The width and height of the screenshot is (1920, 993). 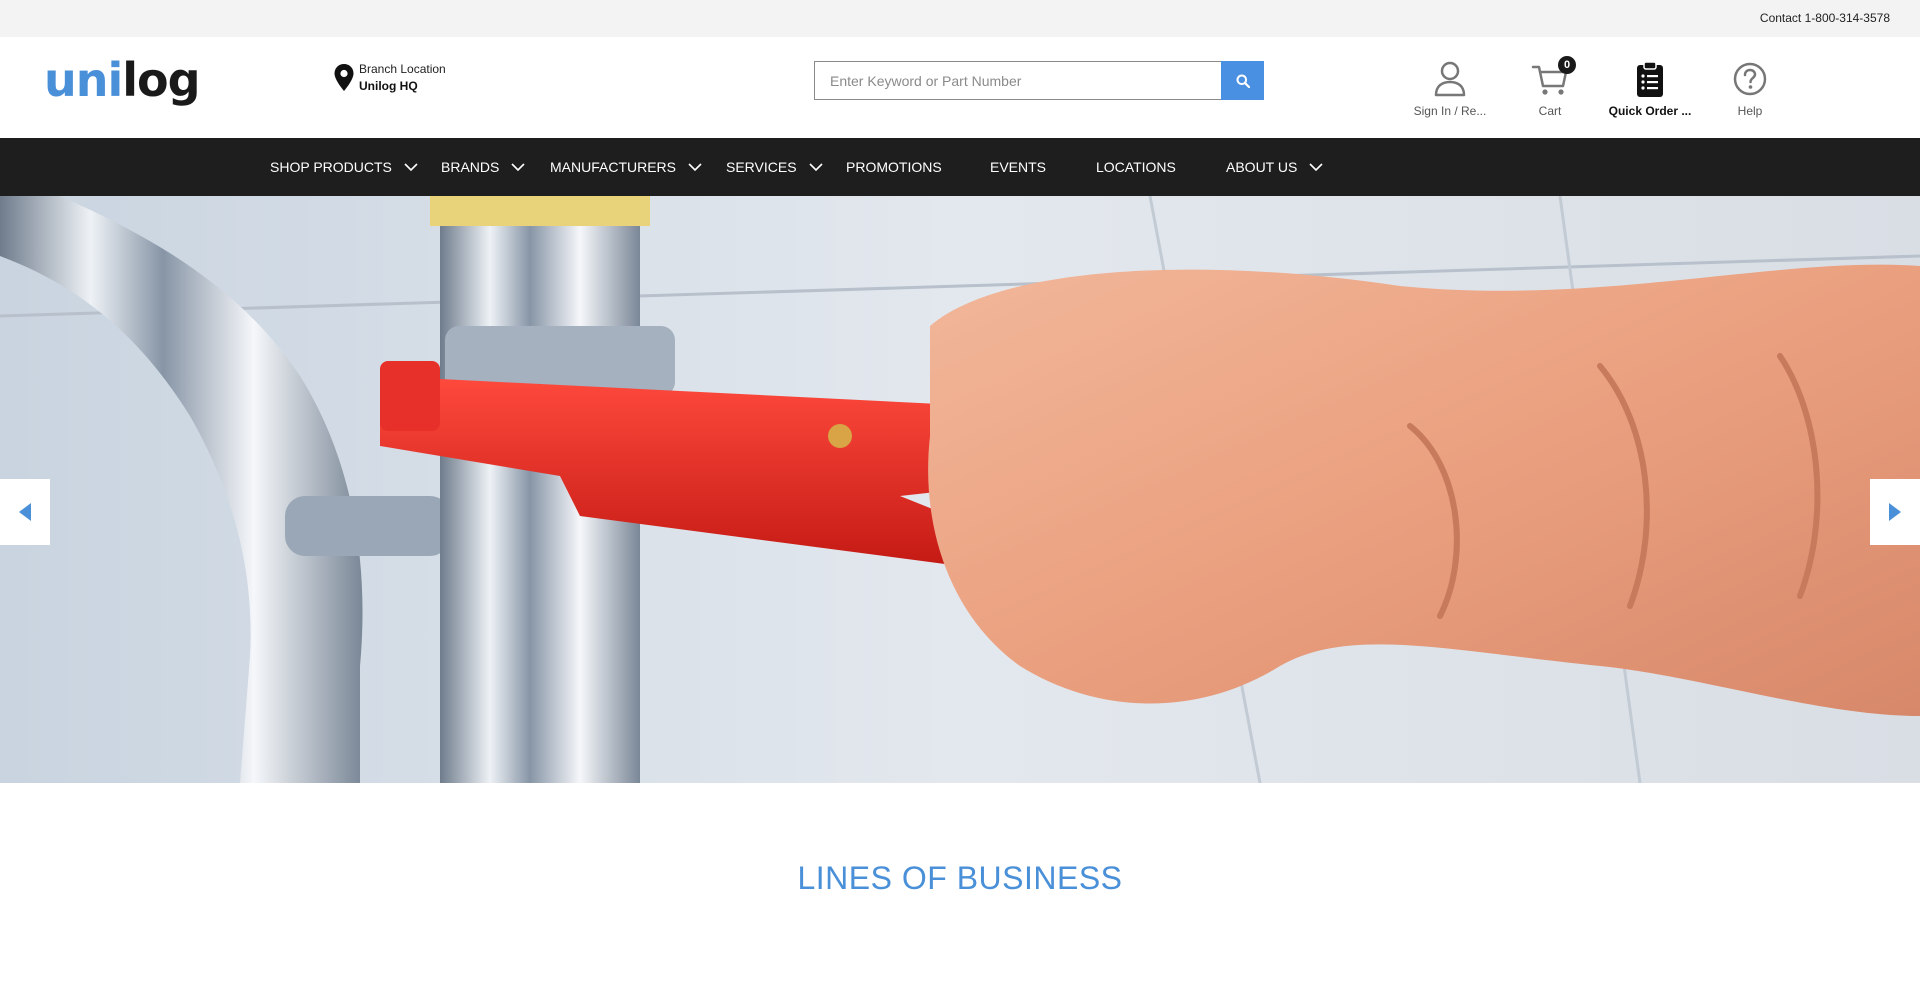 What do you see at coordinates (161, 80) in the screenshot?
I see `logo-part-log: log` at bounding box center [161, 80].